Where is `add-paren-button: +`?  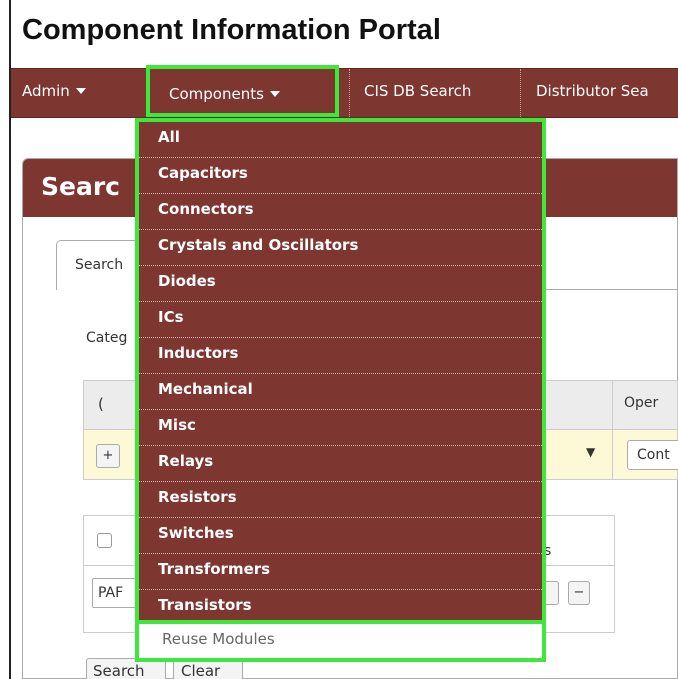
add-paren-button: + is located at coordinates (108, 456).